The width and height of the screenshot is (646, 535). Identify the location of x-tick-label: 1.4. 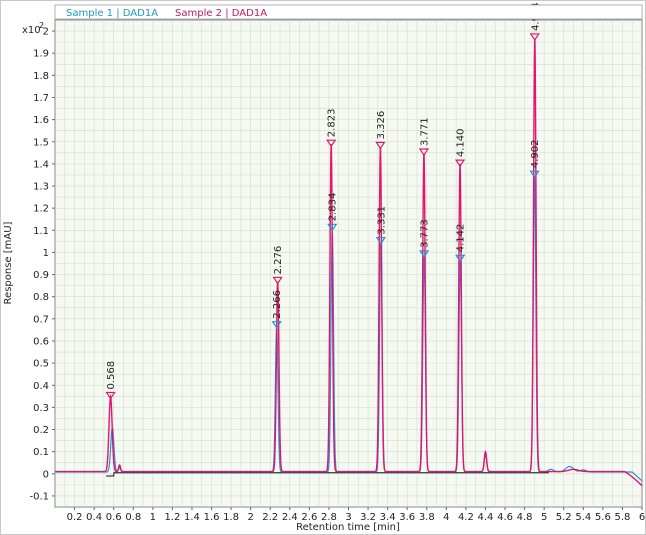
(192, 517).